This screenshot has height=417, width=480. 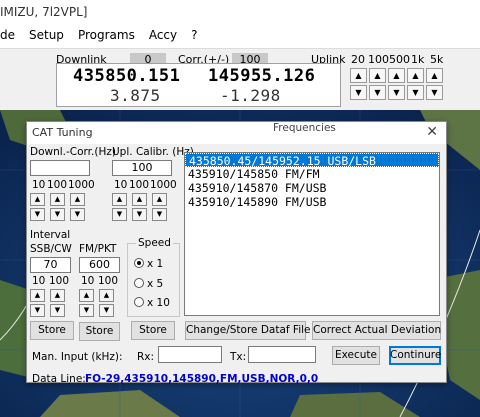 I want to click on speed-x5-radio: x 5, so click(x=148, y=284).